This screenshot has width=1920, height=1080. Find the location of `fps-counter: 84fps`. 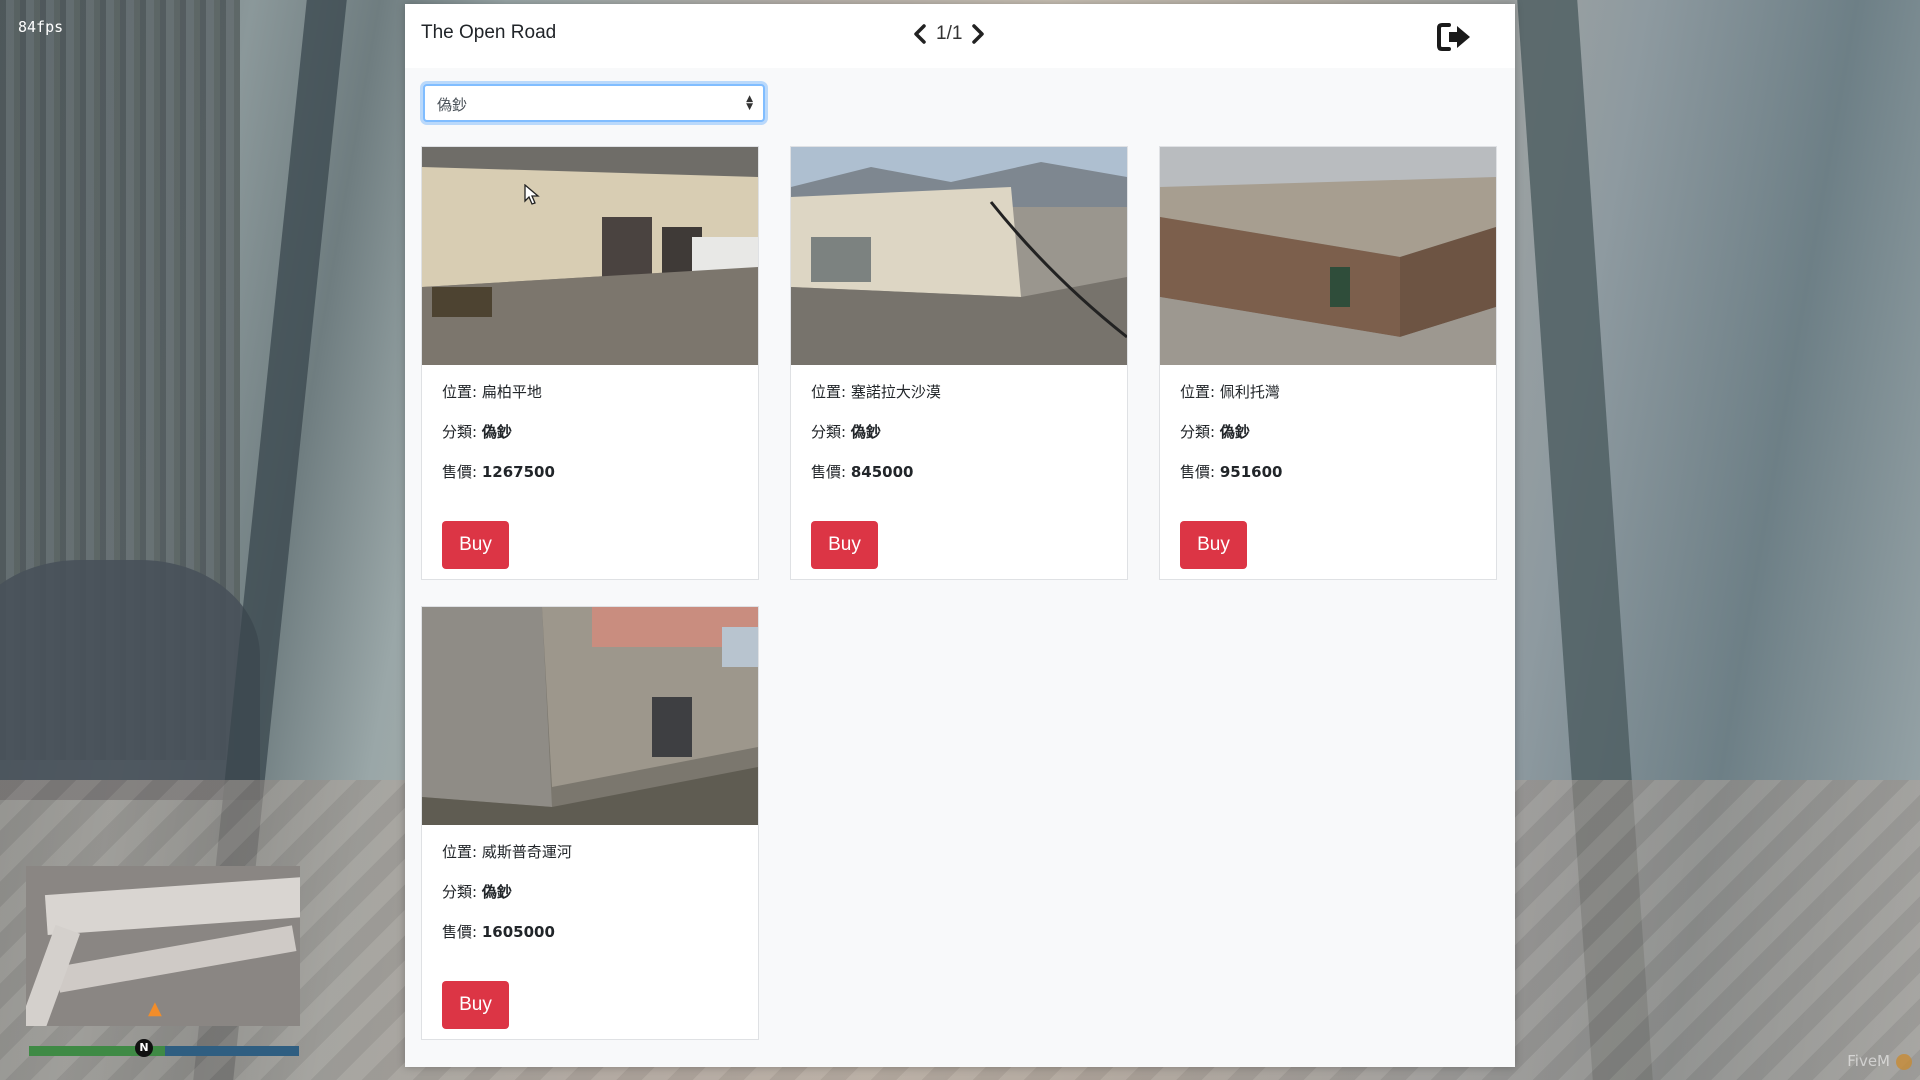

fps-counter: 84fps is located at coordinates (41, 27).